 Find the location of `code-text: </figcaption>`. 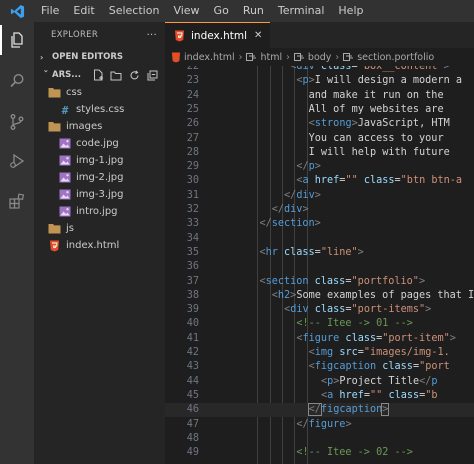

code-text: </figcaption> is located at coordinates (348, 410).